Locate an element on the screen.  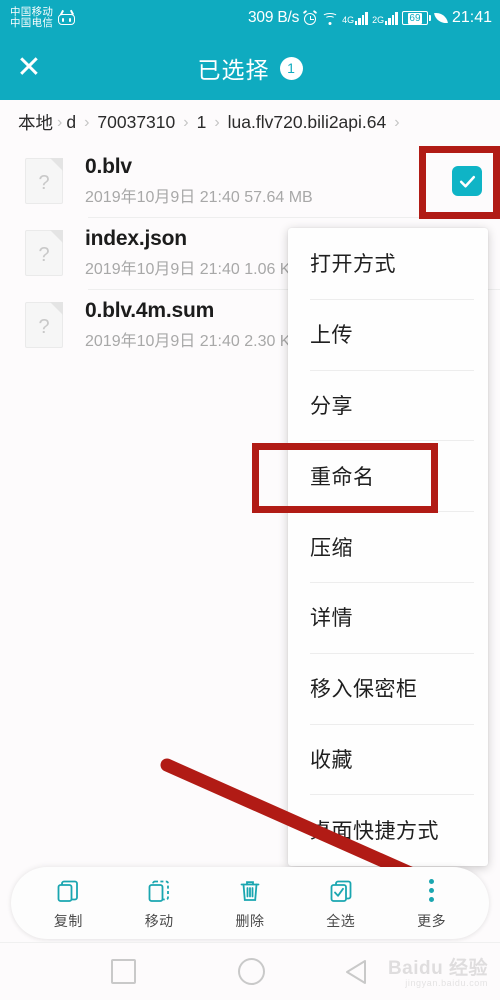
breadcrumb-item-local: 本地 is located at coordinates (35, 122).